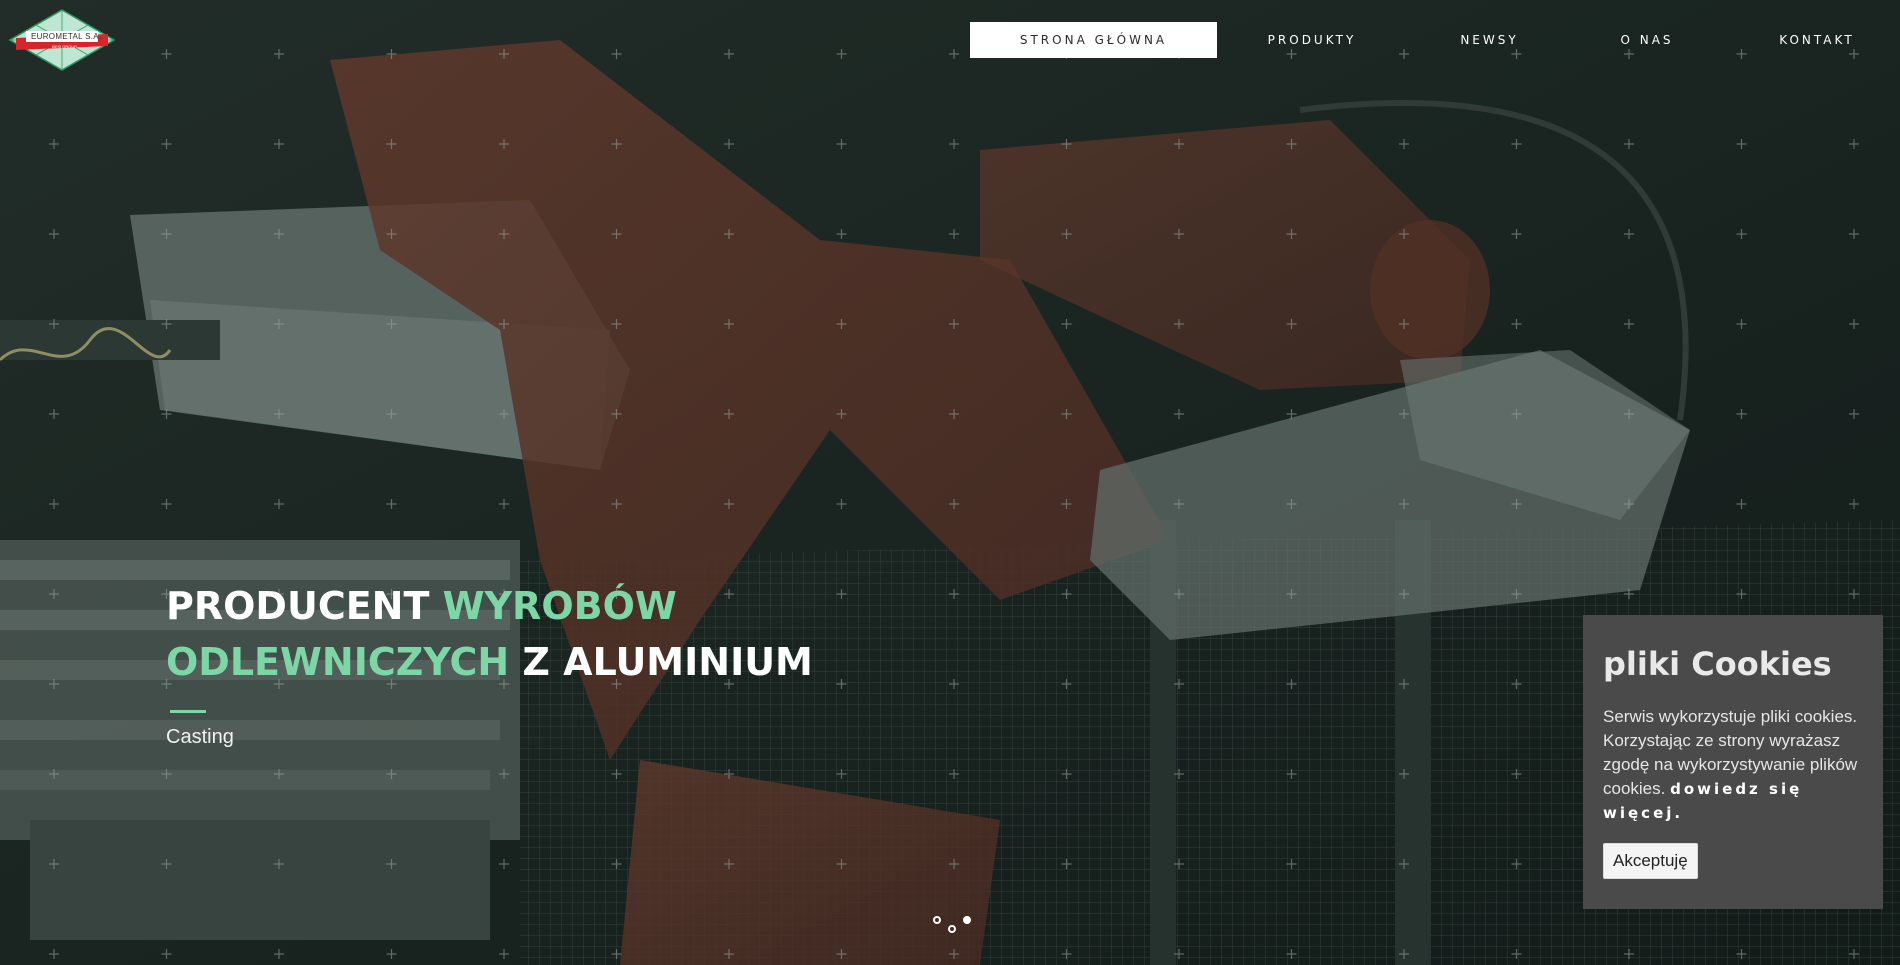  Describe the element at coordinates (66, 36) in the screenshot. I see `logo-text: EUROMETAL S.A.` at that location.